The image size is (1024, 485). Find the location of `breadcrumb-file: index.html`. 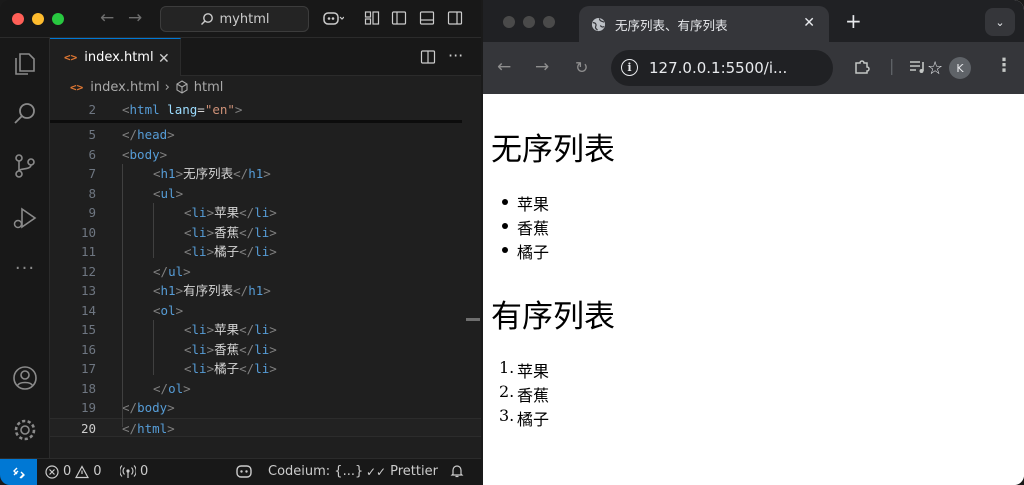

breadcrumb-file: index.html is located at coordinates (124, 87).